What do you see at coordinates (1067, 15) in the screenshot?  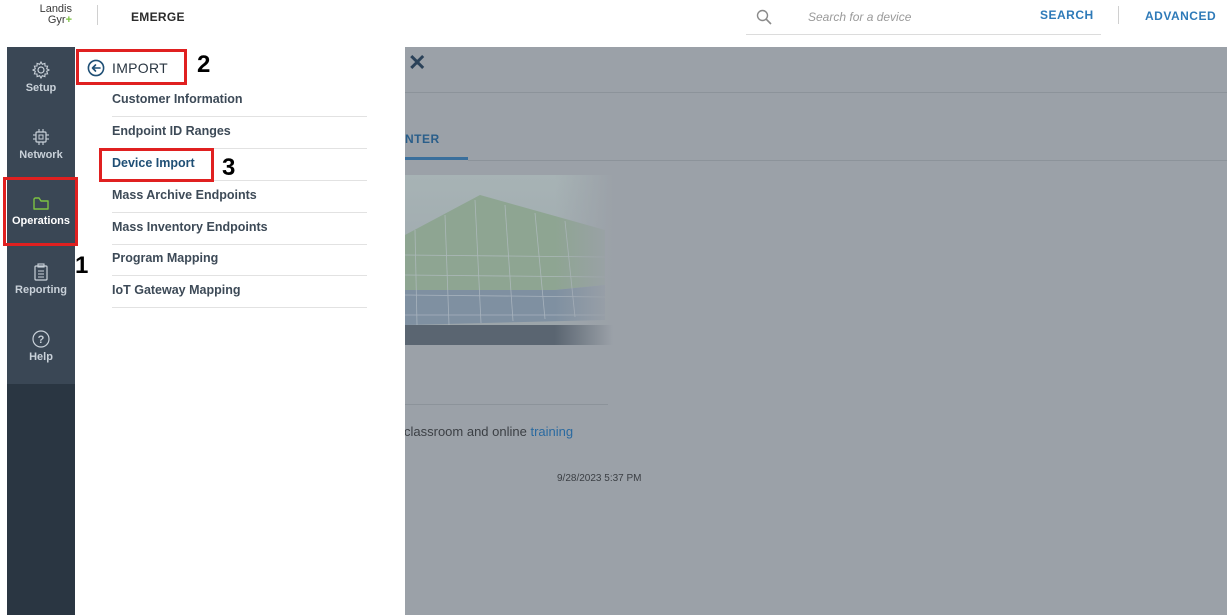 I see `search-button: SEARCH` at bounding box center [1067, 15].